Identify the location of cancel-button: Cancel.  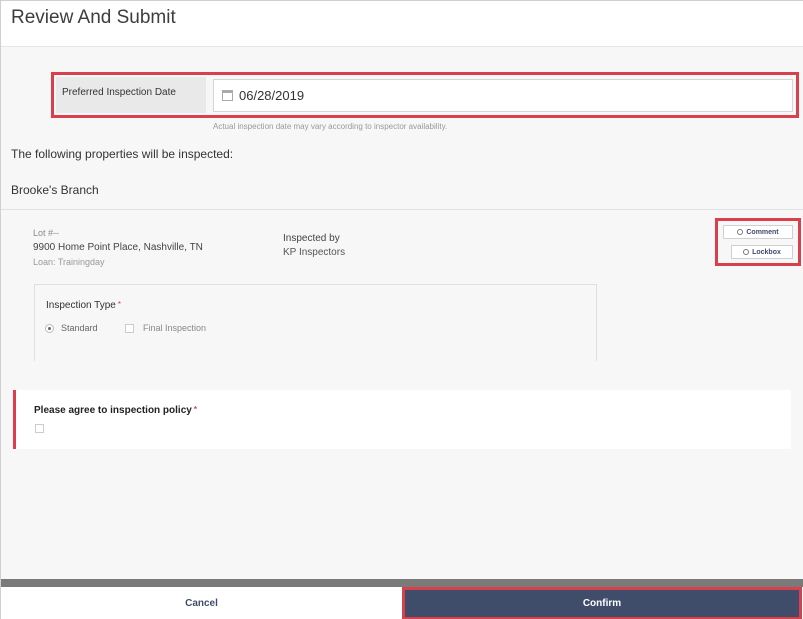
(201, 603).